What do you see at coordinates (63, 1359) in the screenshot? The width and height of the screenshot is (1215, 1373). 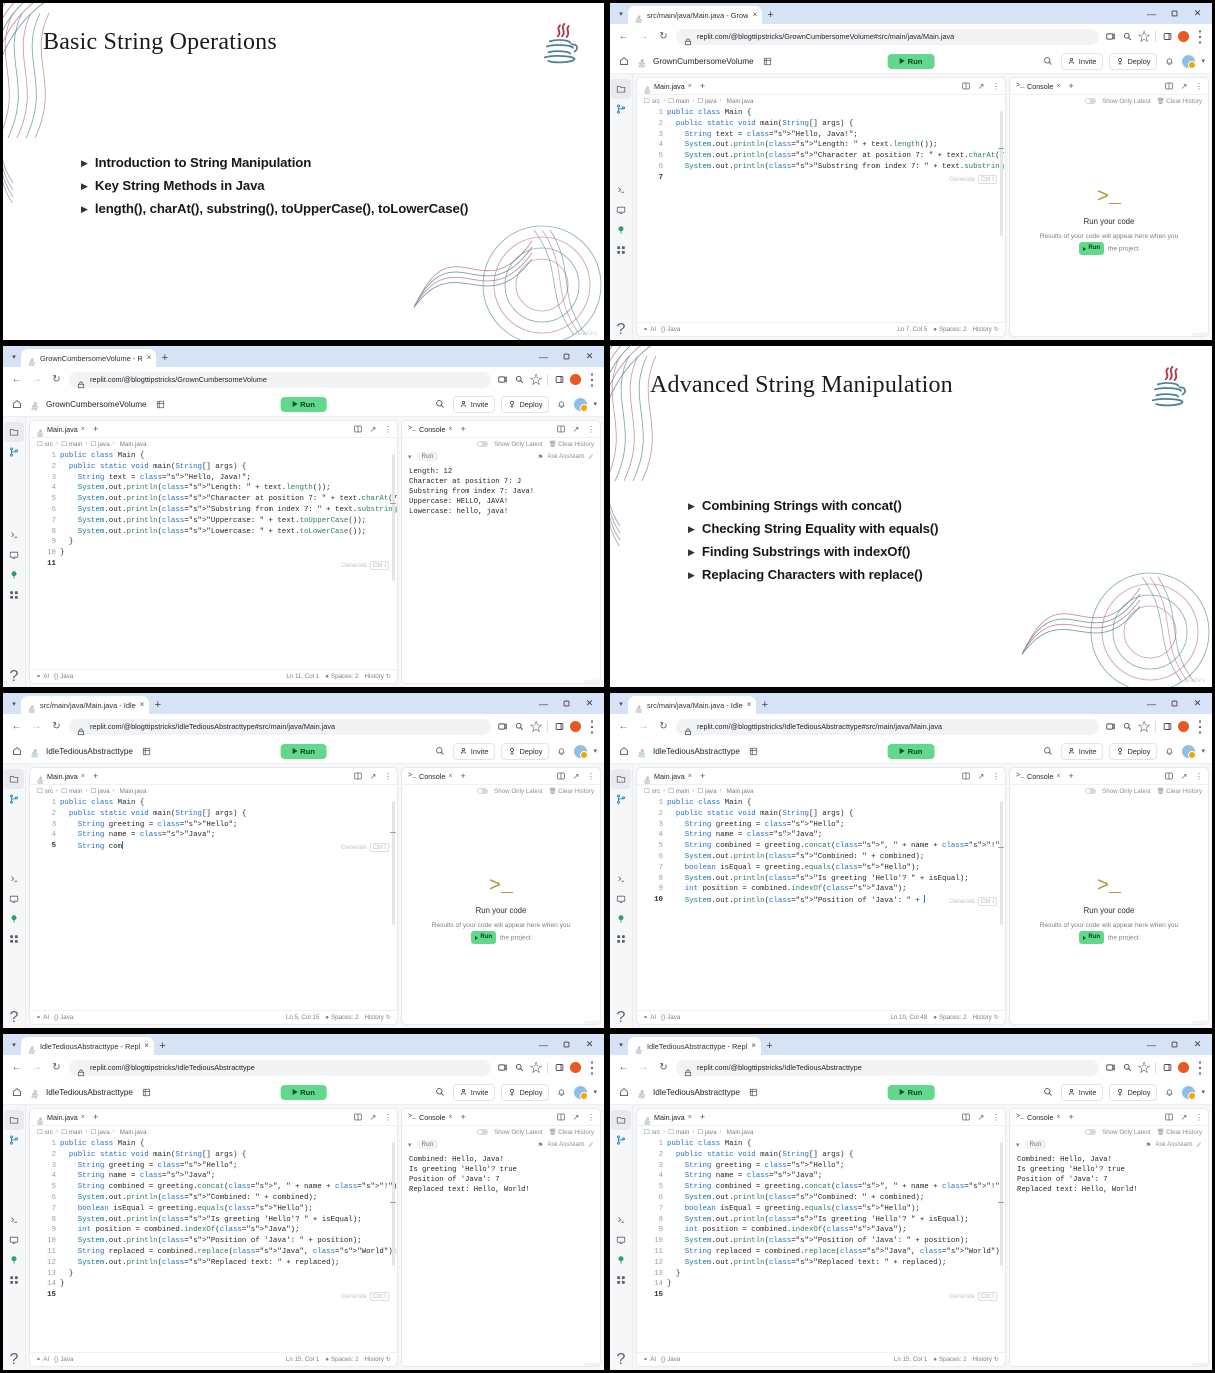 I see `status-language: {} Java` at bounding box center [63, 1359].